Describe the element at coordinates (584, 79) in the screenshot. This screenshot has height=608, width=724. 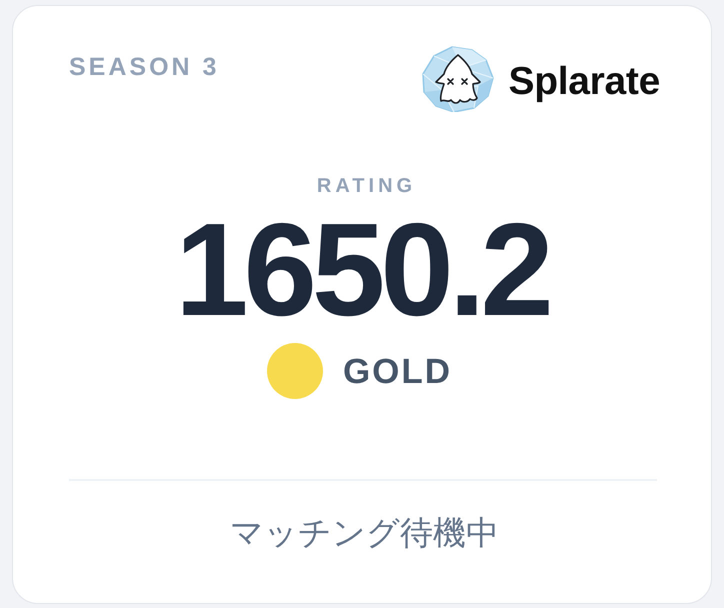
I see `brand-name: Splarate` at that location.